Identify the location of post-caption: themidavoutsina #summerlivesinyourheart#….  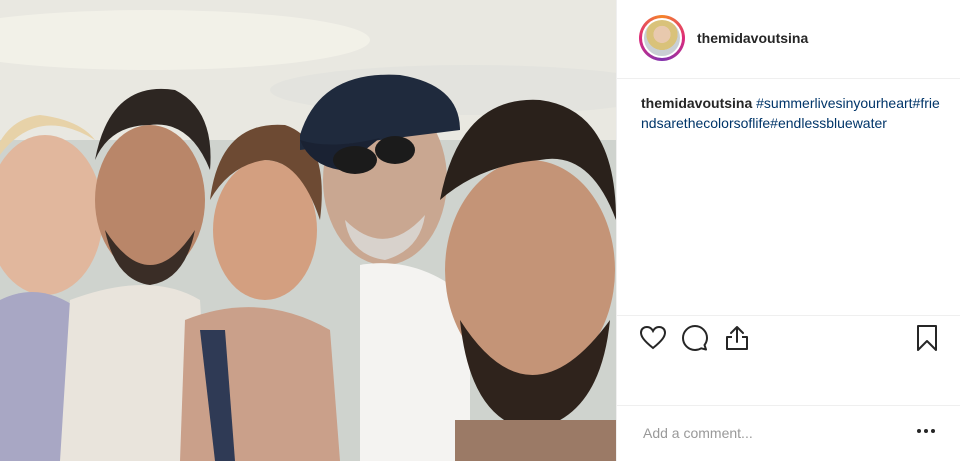
(791, 113).